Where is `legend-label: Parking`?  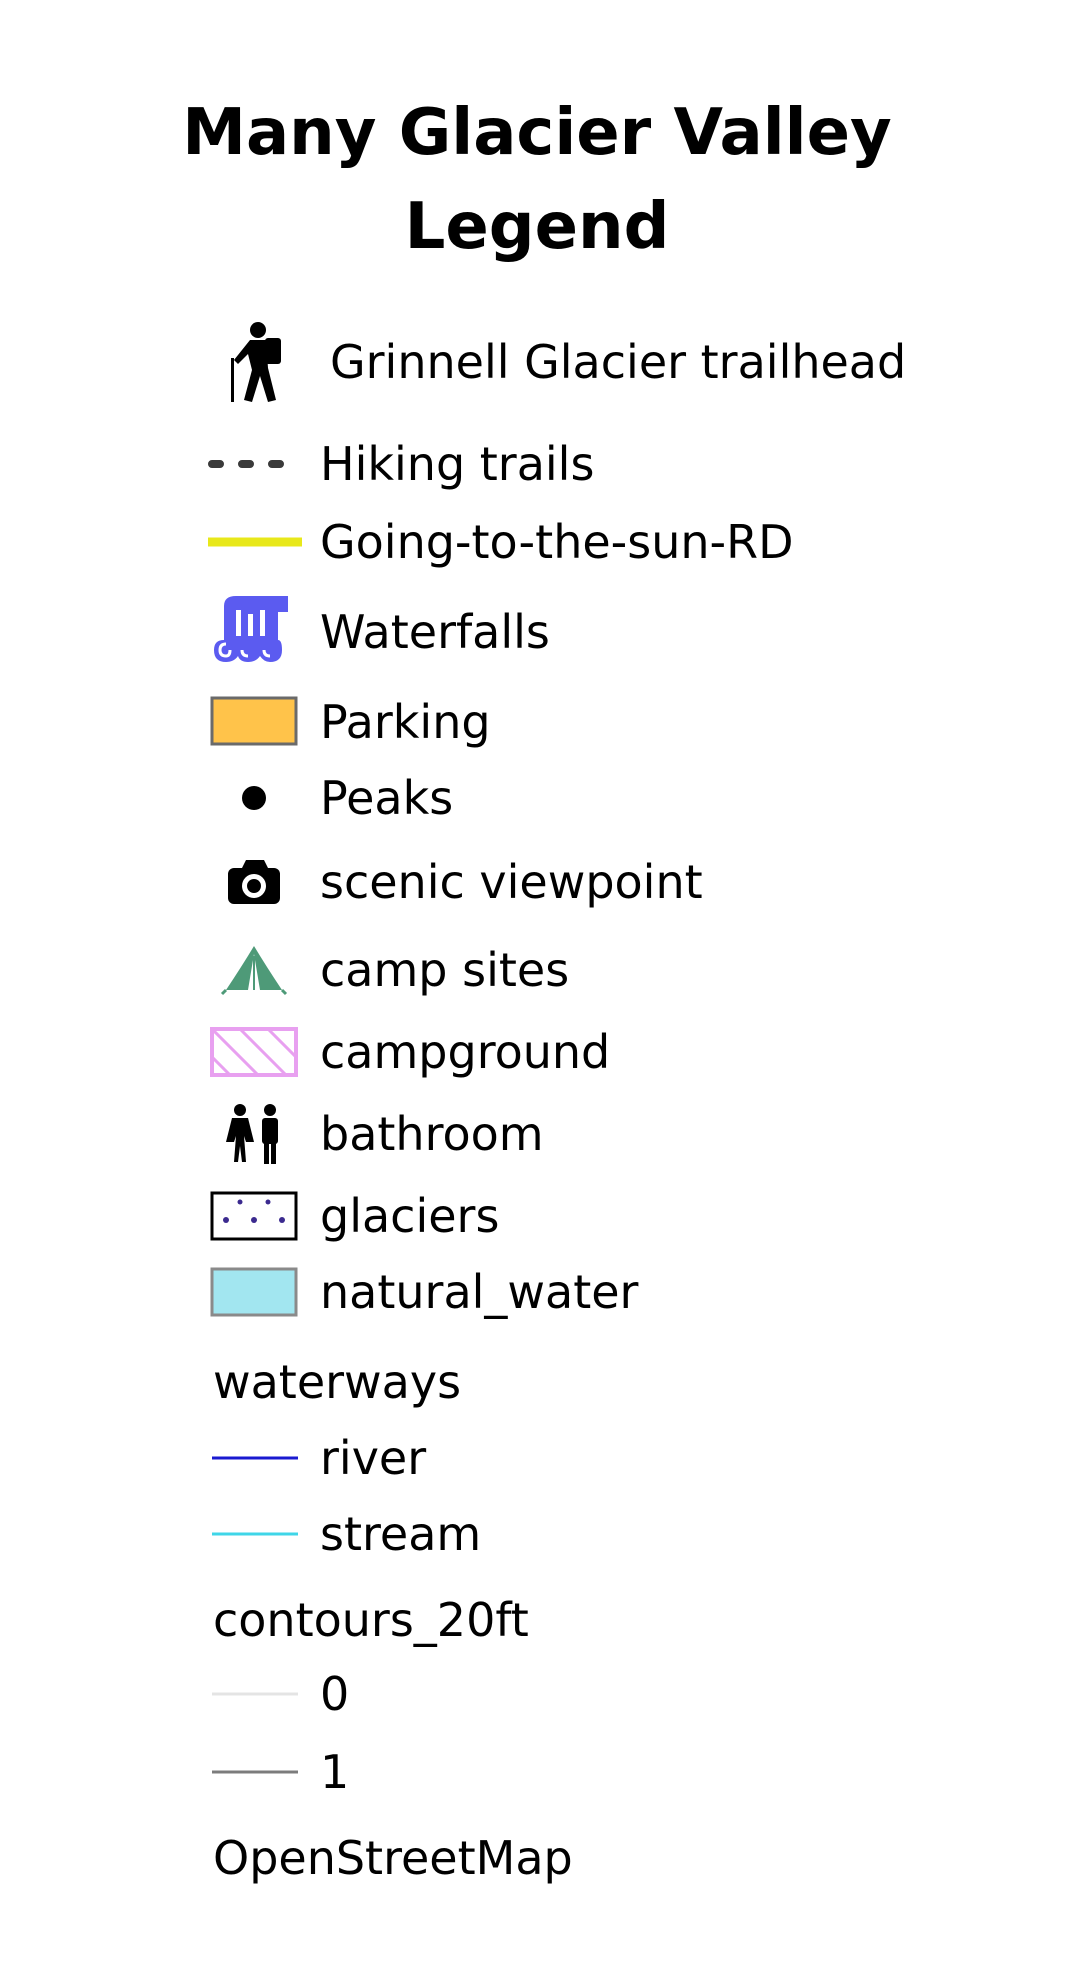
legend-label: Parking is located at coordinates (405, 722).